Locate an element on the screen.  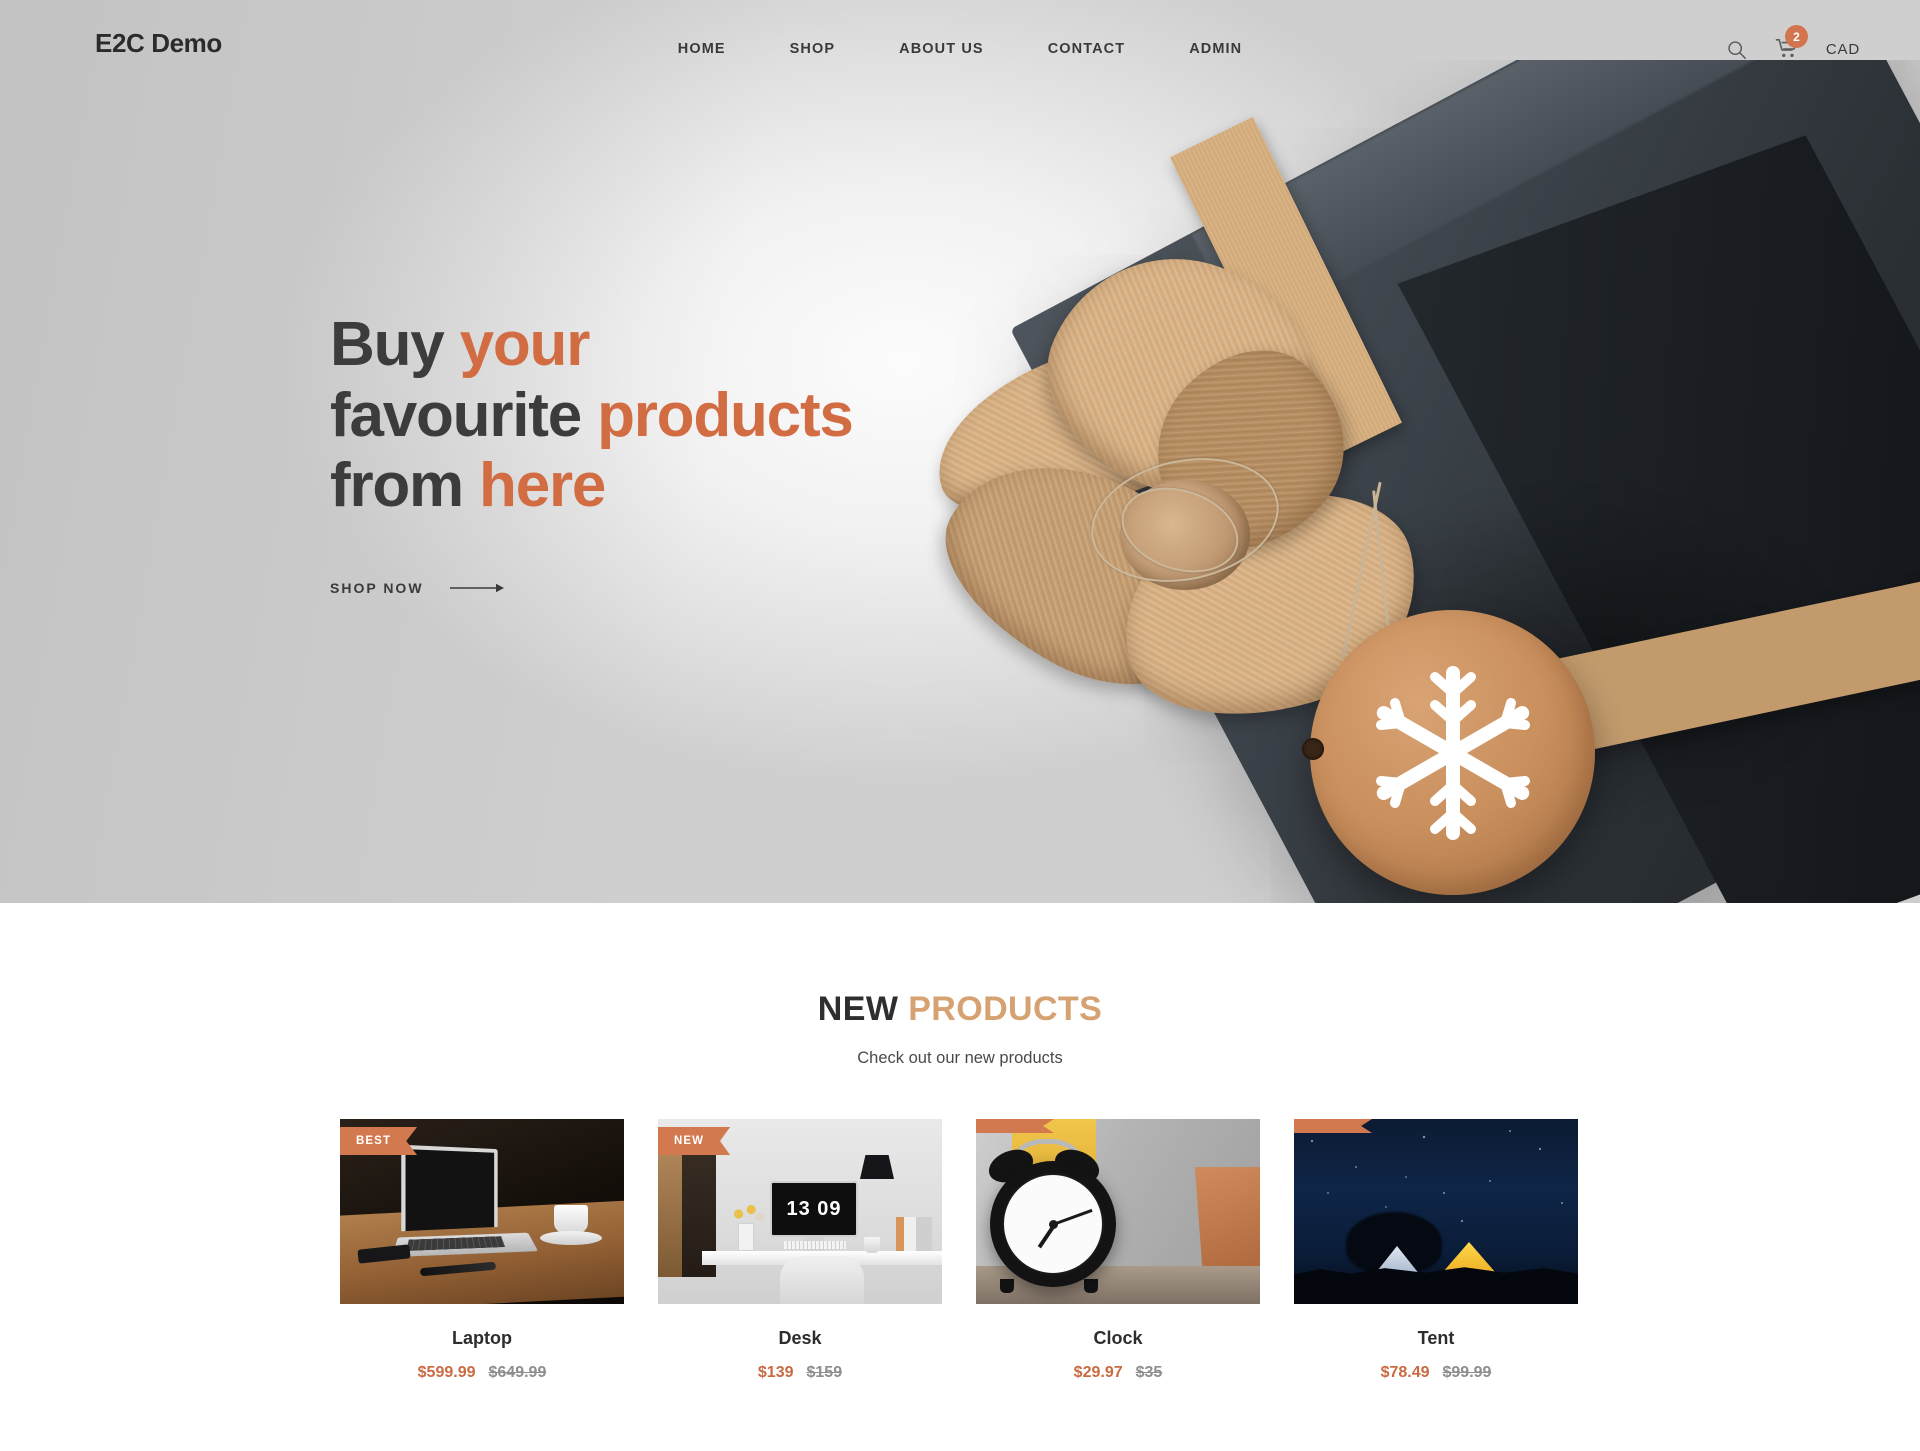
laptop-keyboard is located at coordinates (456, 1243).